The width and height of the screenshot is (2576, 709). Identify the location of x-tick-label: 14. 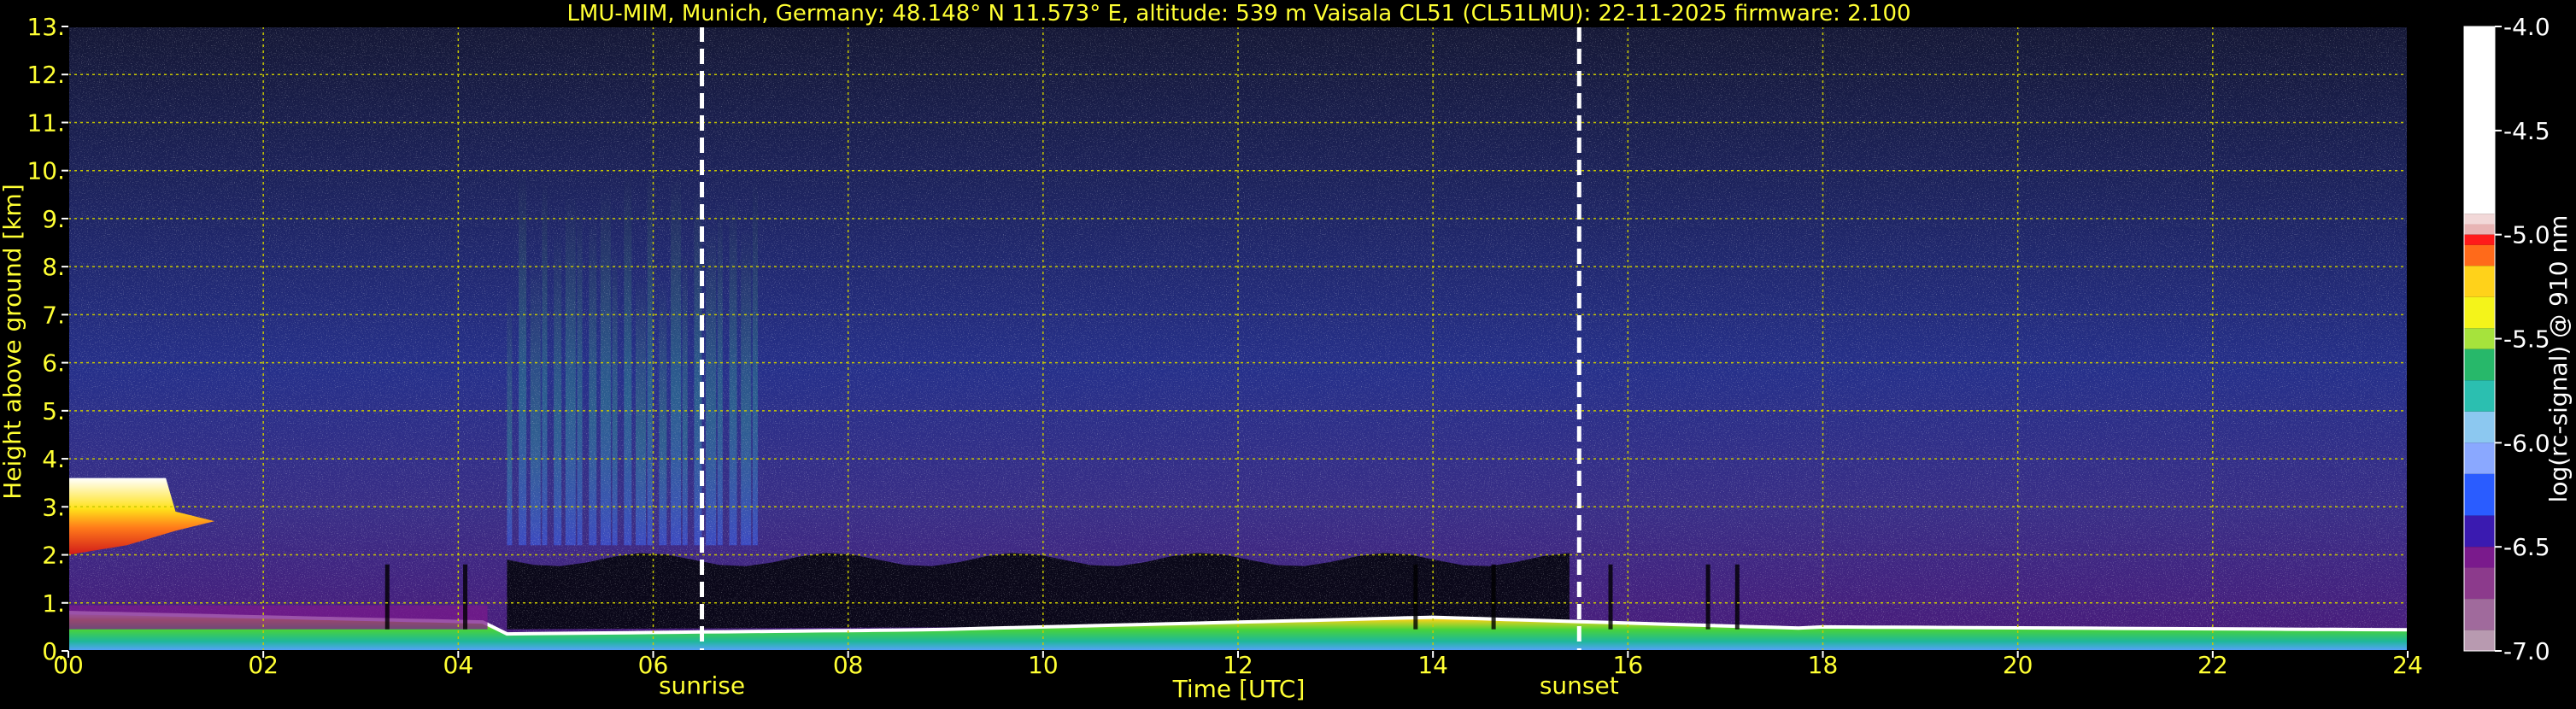
(1432, 665).